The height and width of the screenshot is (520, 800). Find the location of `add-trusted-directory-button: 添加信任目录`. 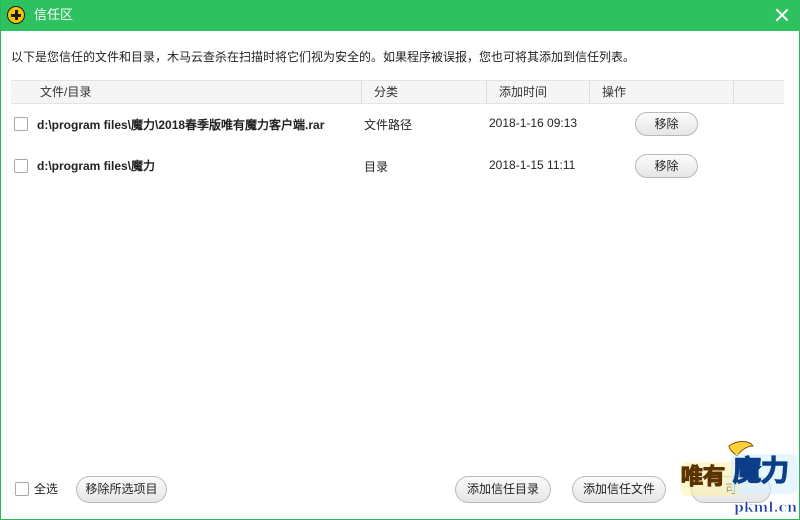

add-trusted-directory-button: 添加信任目录 is located at coordinates (503, 489).